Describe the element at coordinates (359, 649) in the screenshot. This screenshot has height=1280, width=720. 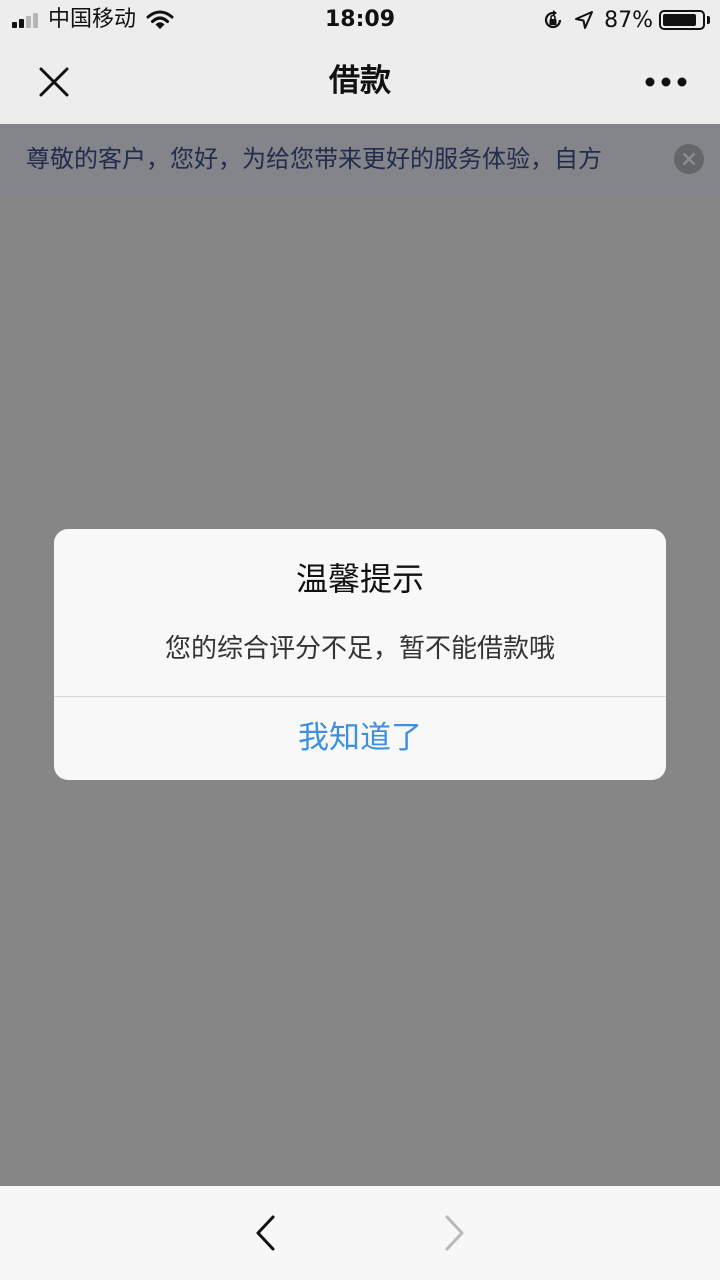
I see `dialog-message: 您的综合评分不足，暂不能借款哦` at that location.